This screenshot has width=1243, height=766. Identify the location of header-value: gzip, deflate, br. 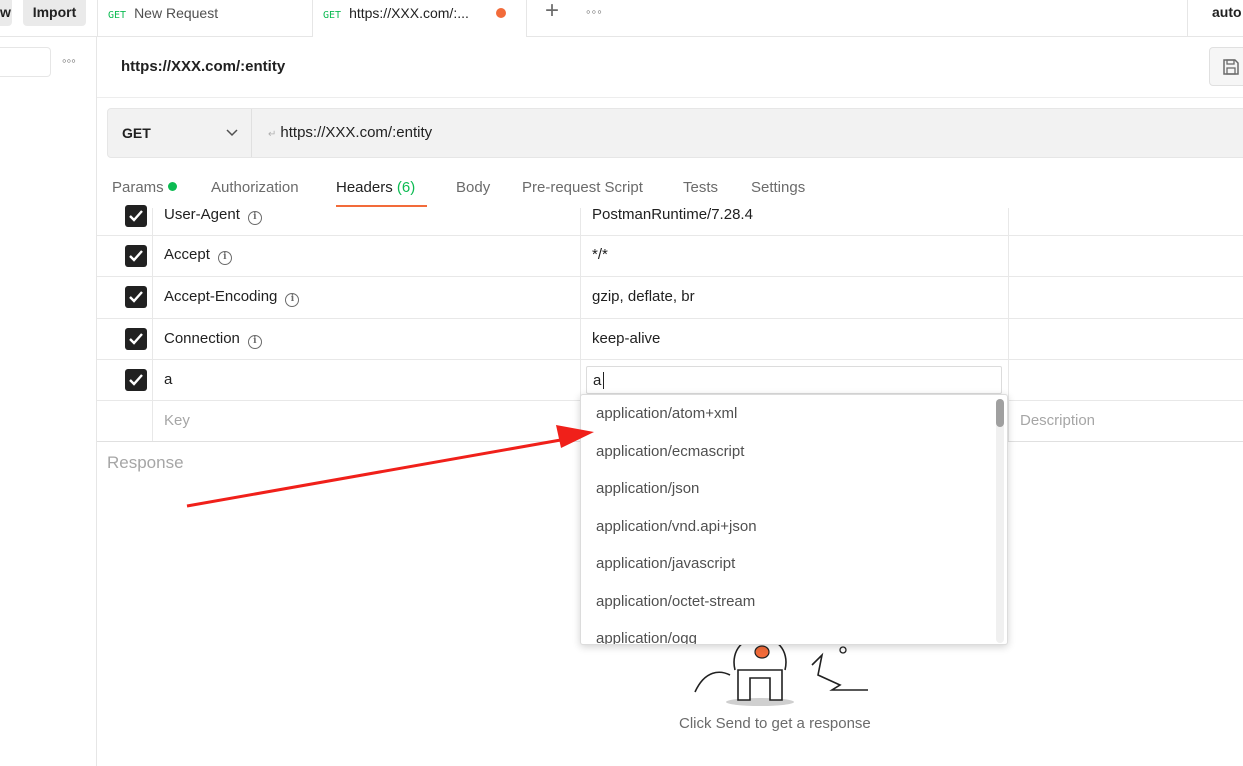
(643, 296).